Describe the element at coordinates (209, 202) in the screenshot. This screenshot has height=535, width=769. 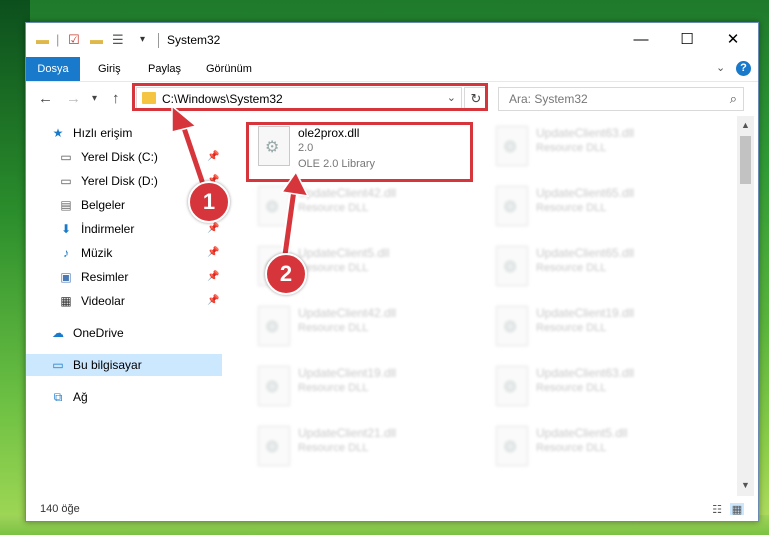
I see `callout-badge-1: 1` at that location.